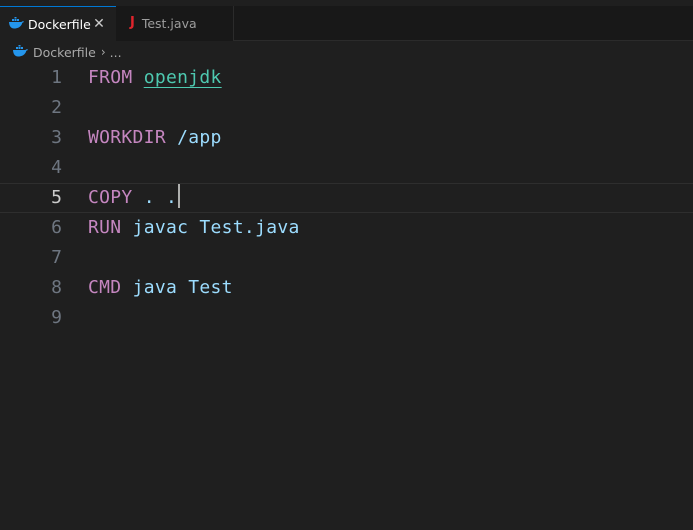 The image size is (693, 530). I want to click on code-argument: java Test, so click(182, 287).